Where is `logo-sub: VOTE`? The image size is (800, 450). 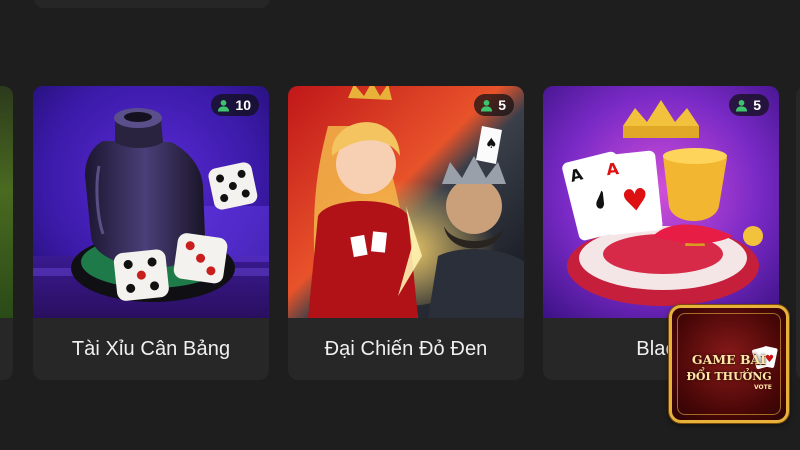
logo-sub: VOTE is located at coordinates (763, 387).